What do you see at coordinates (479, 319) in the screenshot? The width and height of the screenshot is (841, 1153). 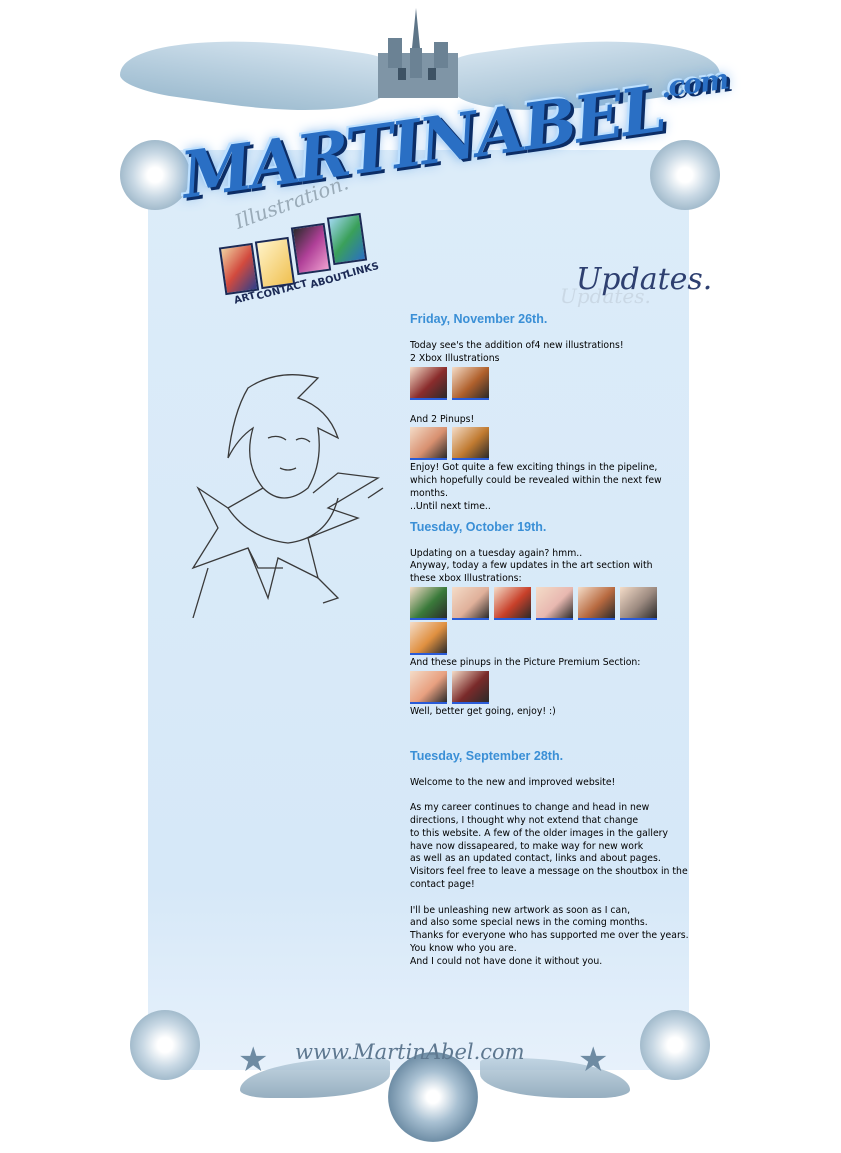 I see `entry-date: Friday, November 26th.` at bounding box center [479, 319].